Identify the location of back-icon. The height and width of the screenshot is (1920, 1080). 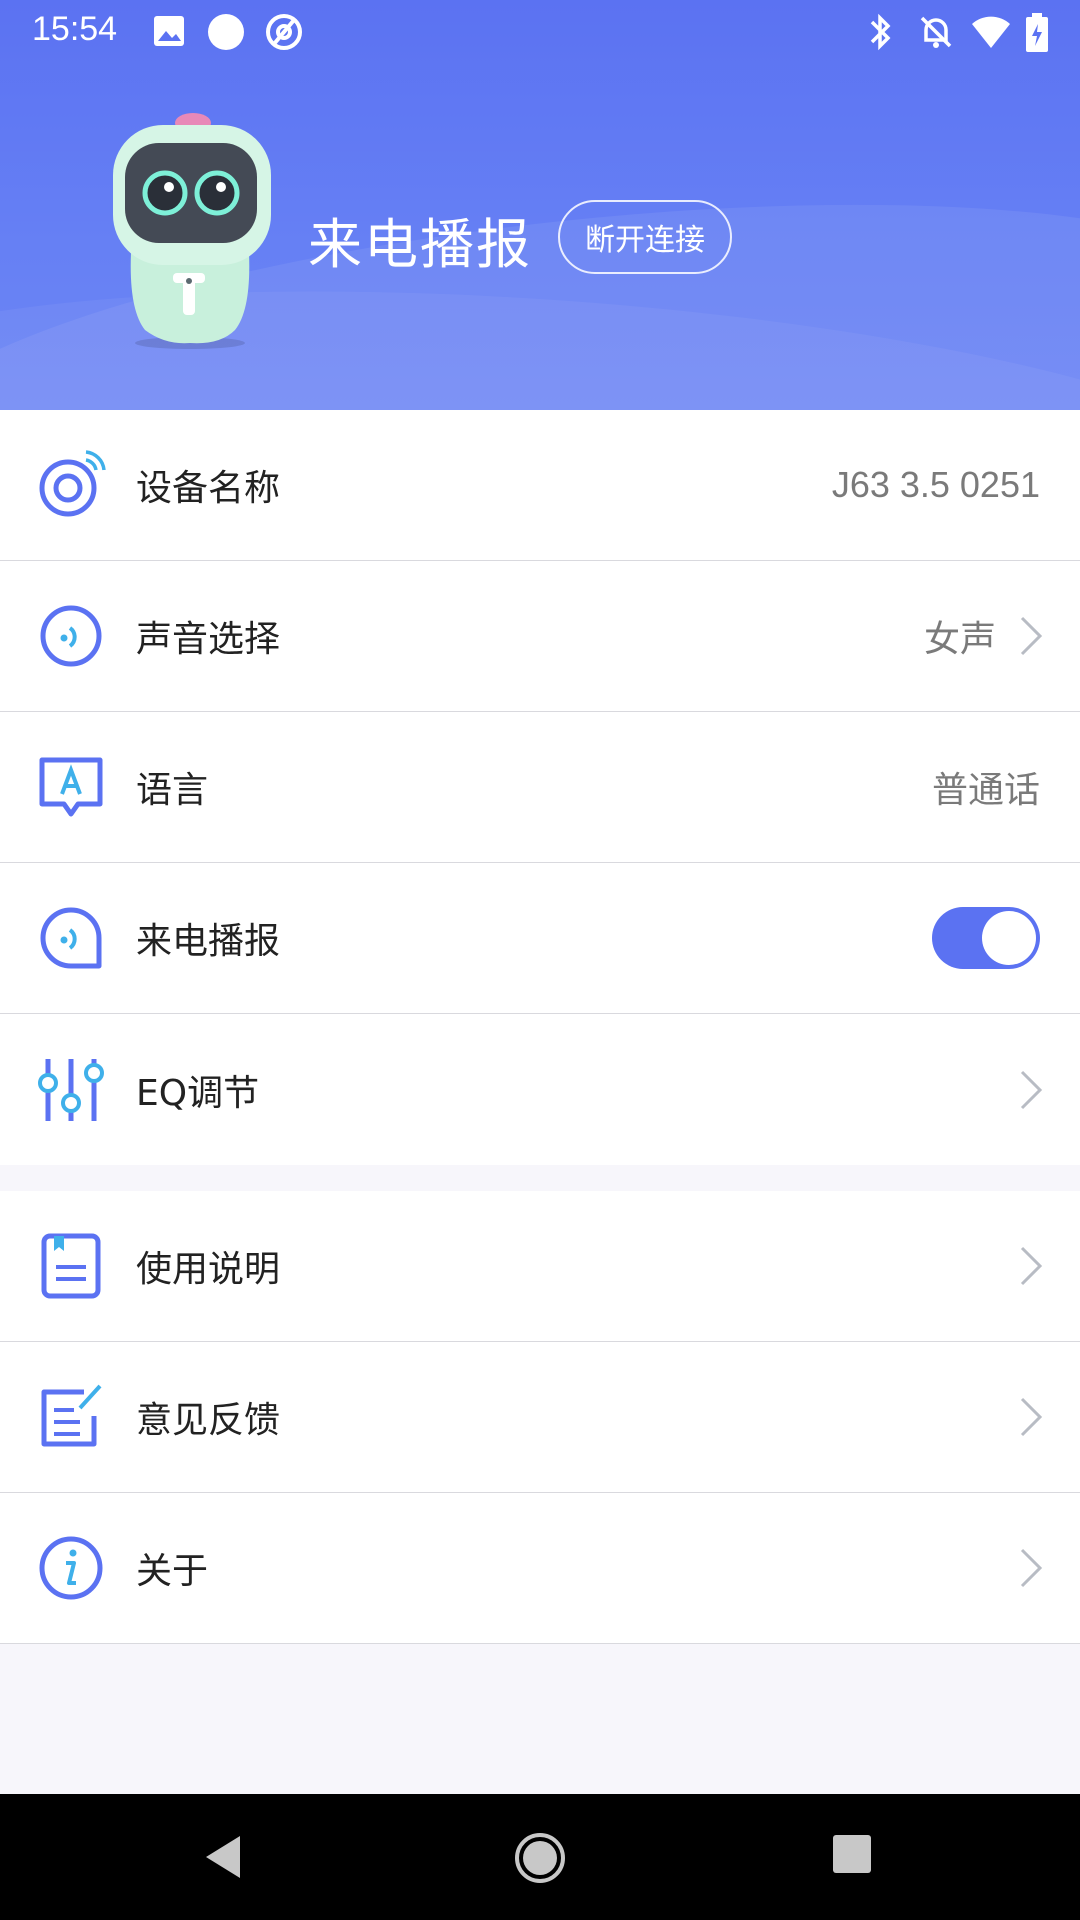
(225, 1857).